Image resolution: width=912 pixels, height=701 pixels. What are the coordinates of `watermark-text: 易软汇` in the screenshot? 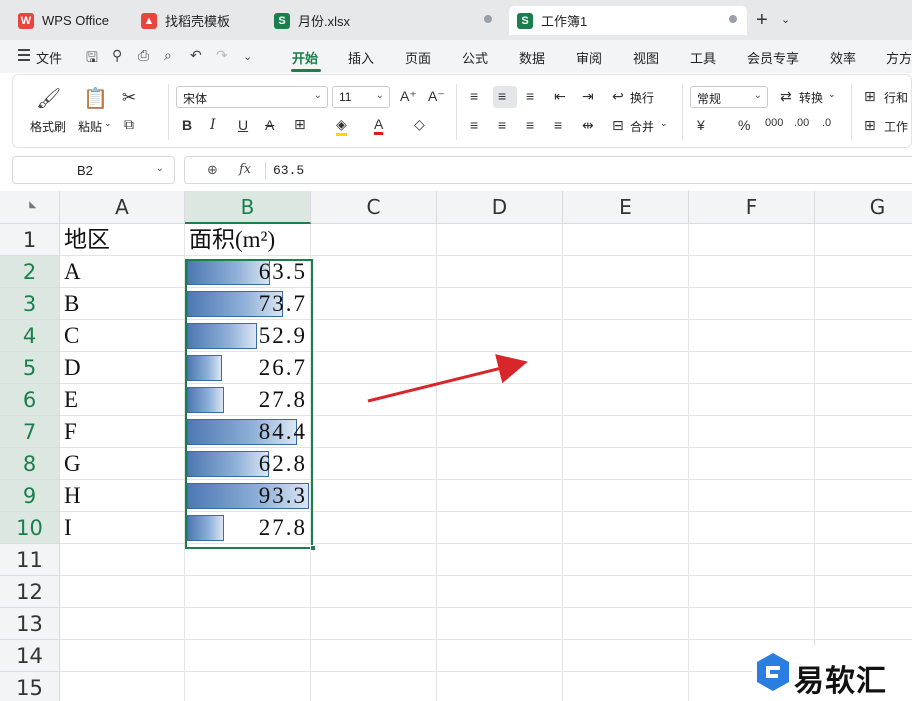 It's located at (840, 681).